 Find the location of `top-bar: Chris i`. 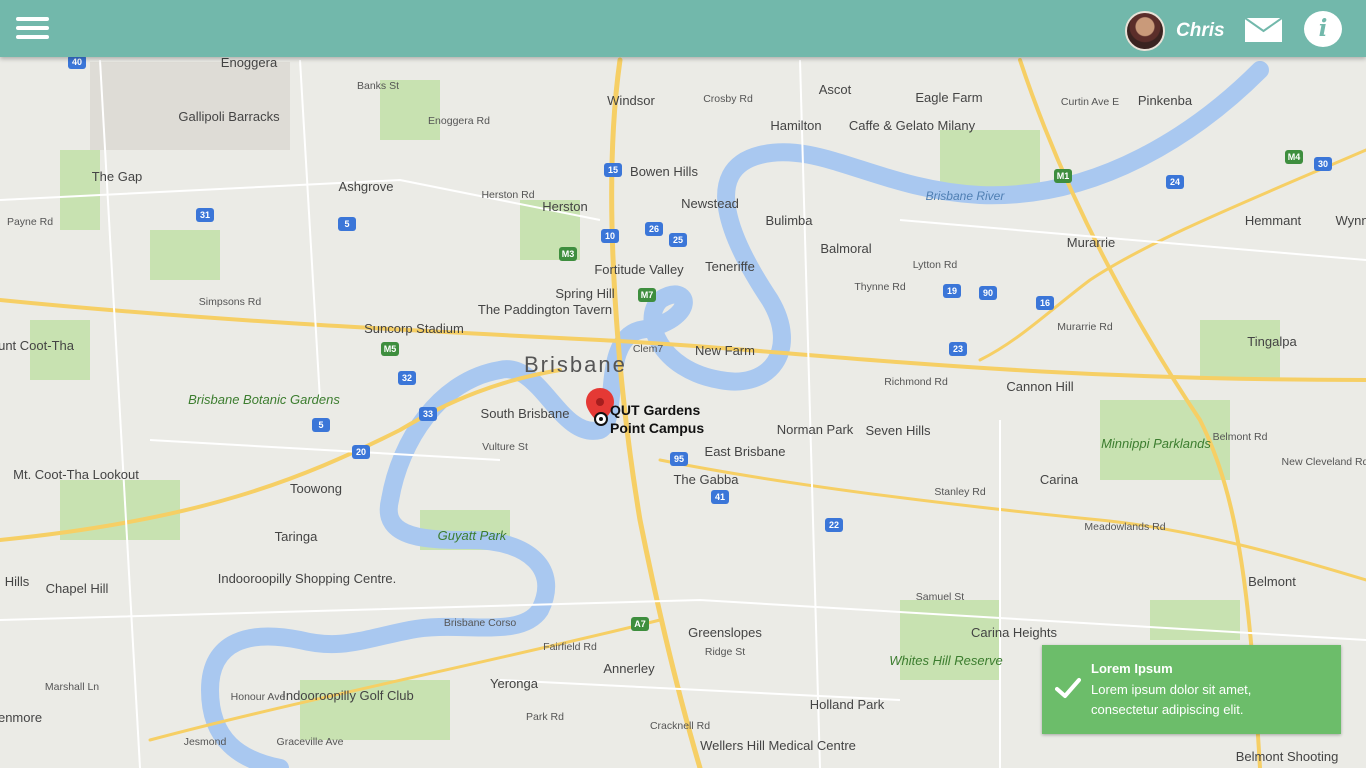

top-bar: Chris i is located at coordinates (683, 28).